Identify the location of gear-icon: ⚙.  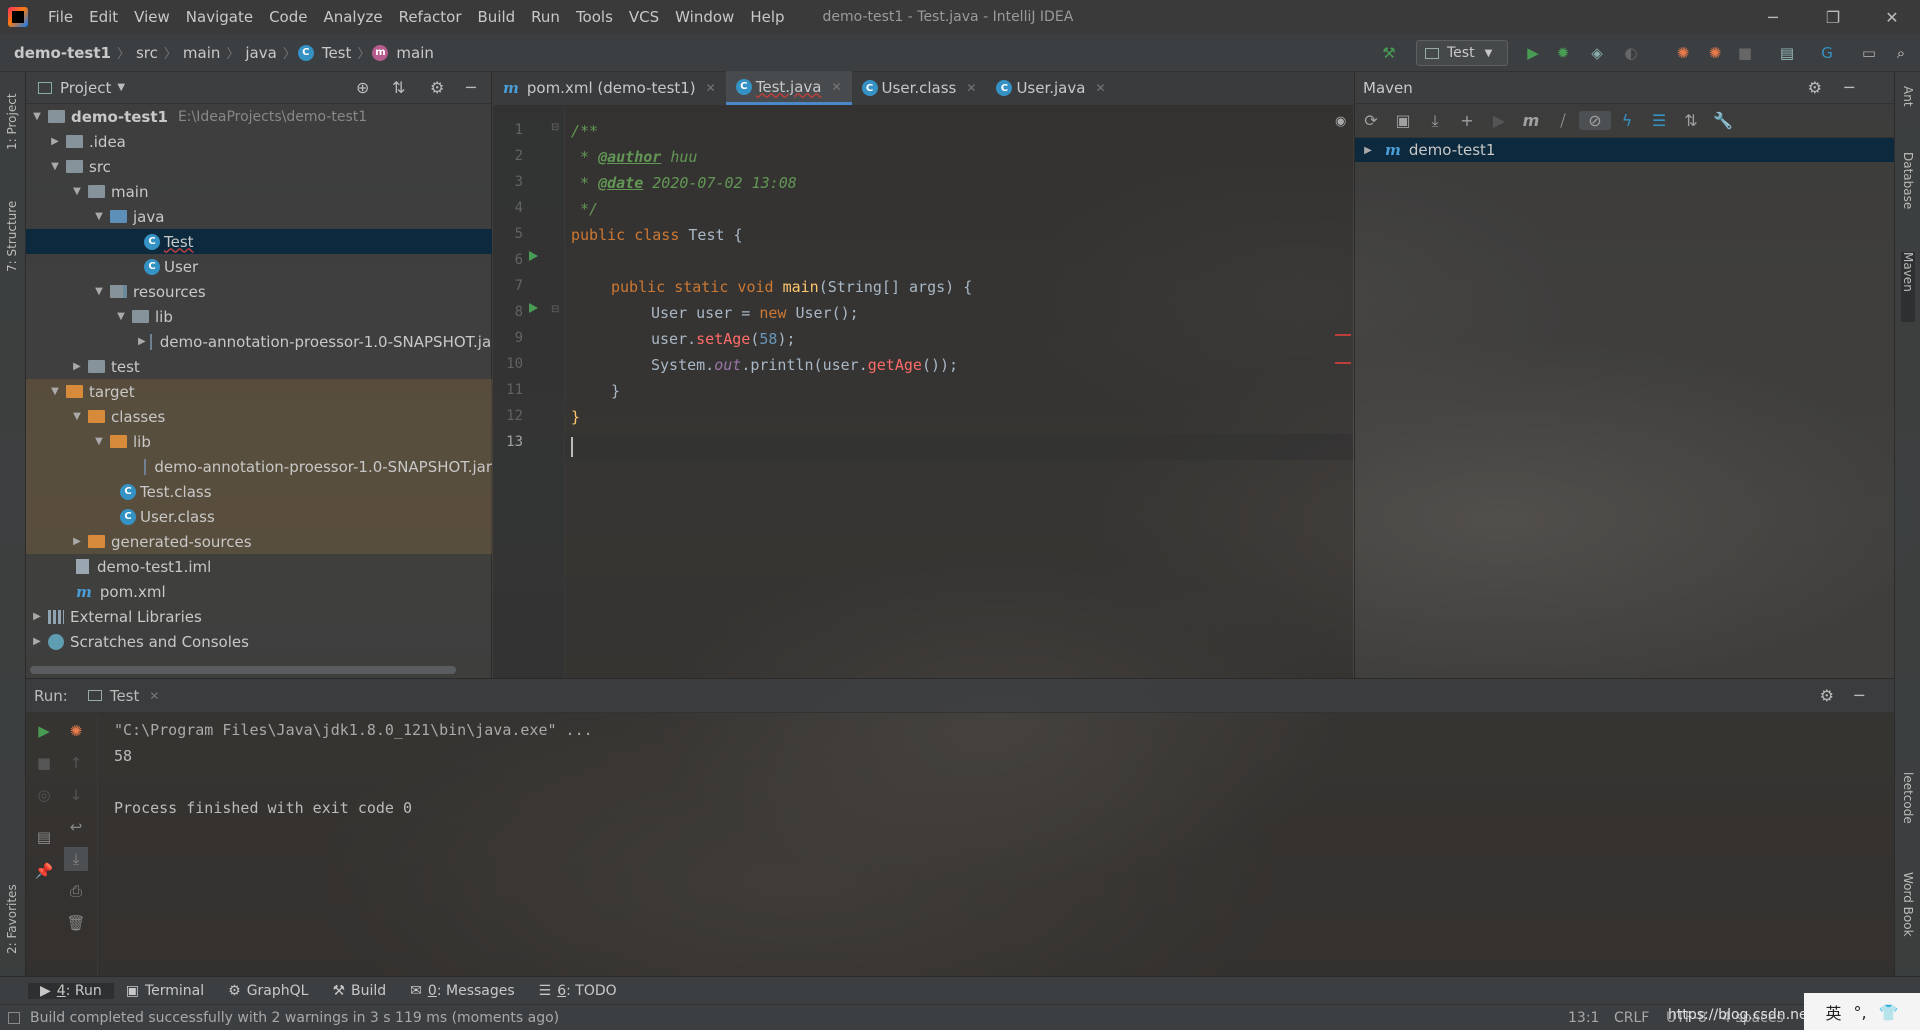
(1827, 695).